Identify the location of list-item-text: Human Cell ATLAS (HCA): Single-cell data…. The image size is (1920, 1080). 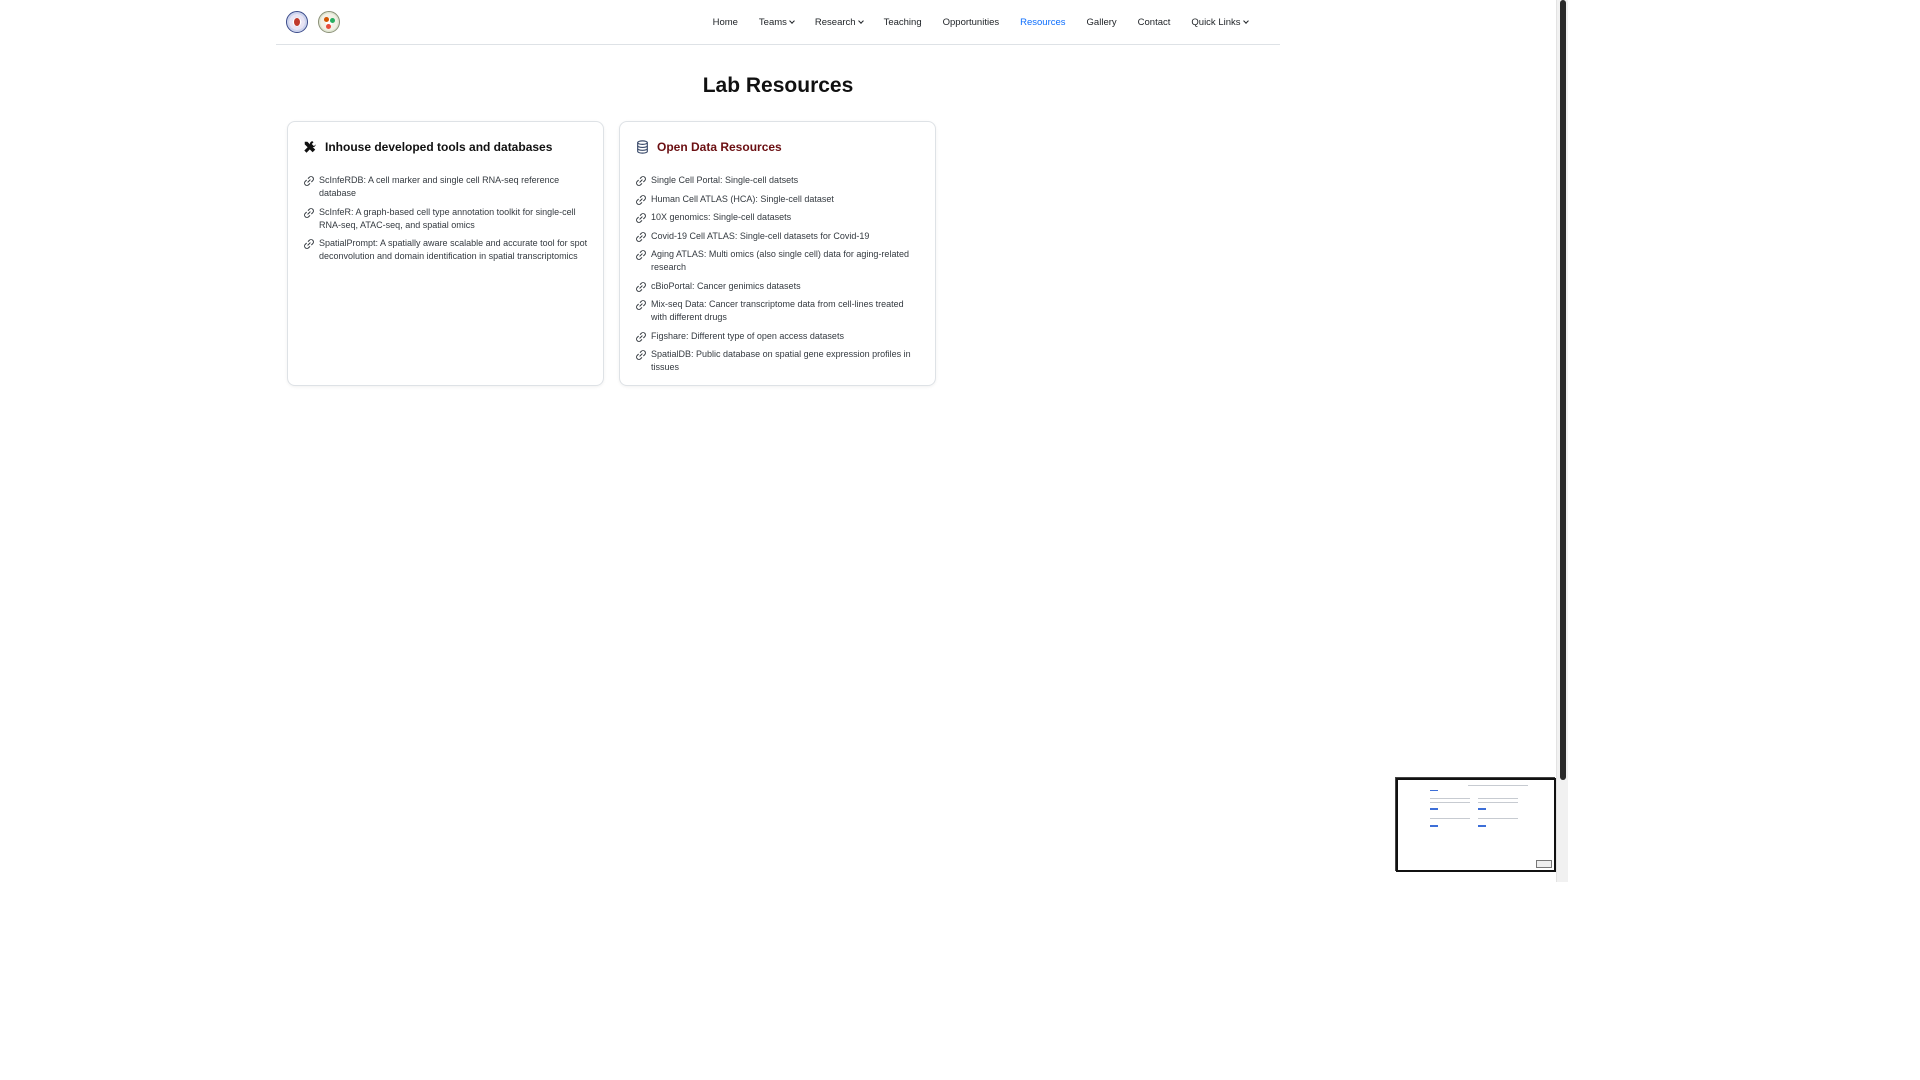
(742, 198).